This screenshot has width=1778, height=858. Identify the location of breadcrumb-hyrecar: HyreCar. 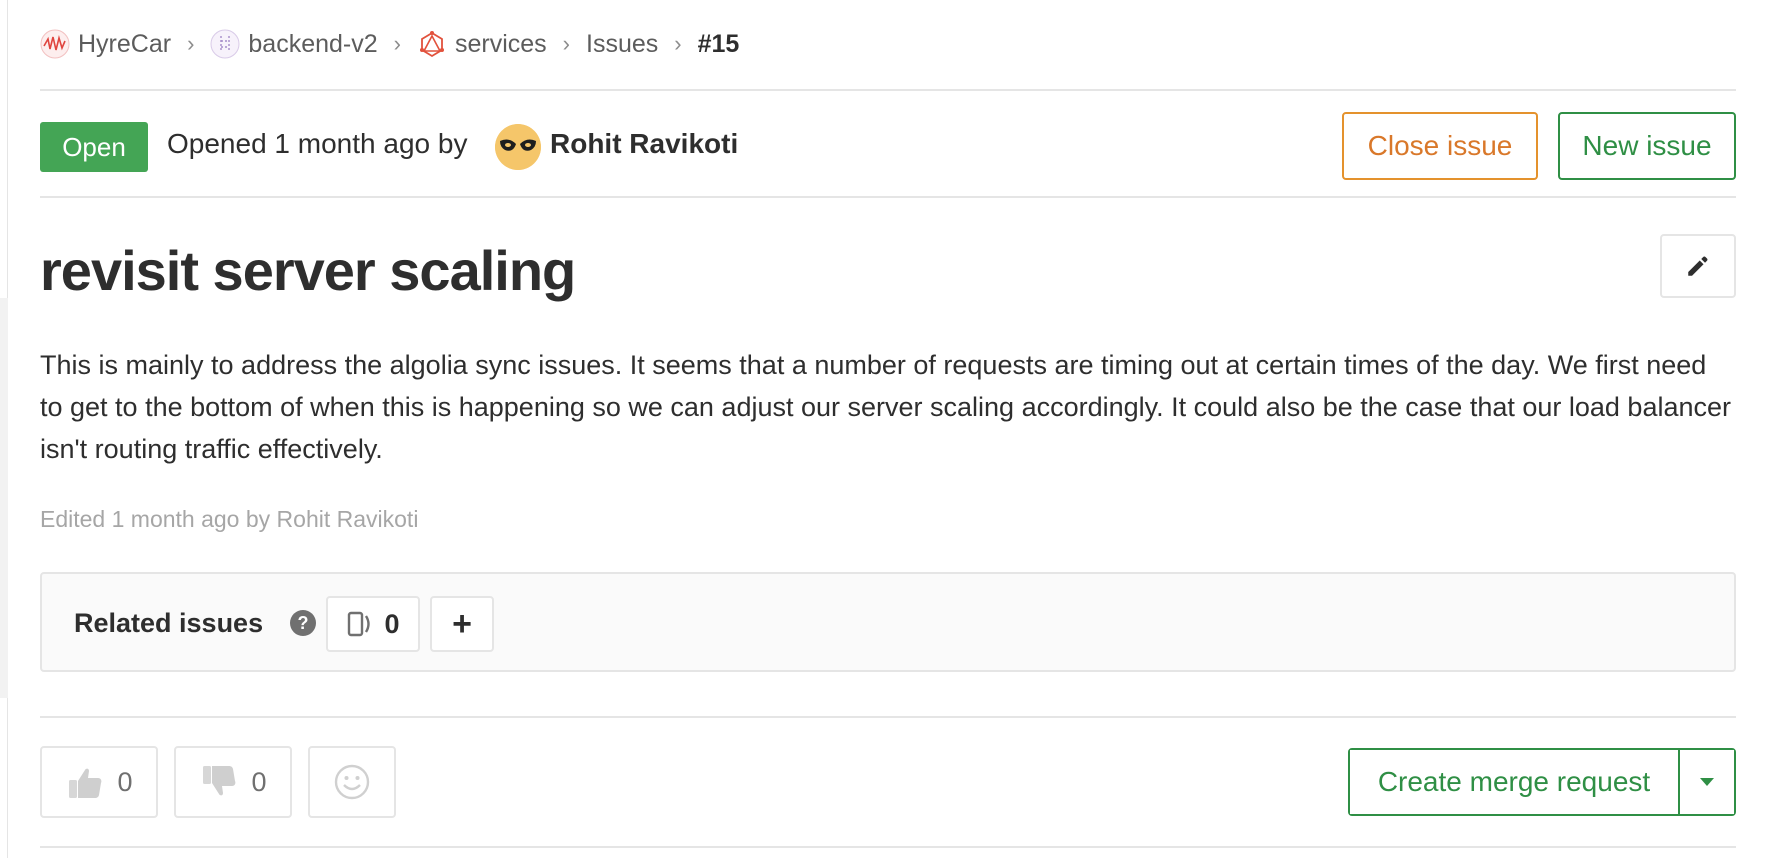
(105, 44).